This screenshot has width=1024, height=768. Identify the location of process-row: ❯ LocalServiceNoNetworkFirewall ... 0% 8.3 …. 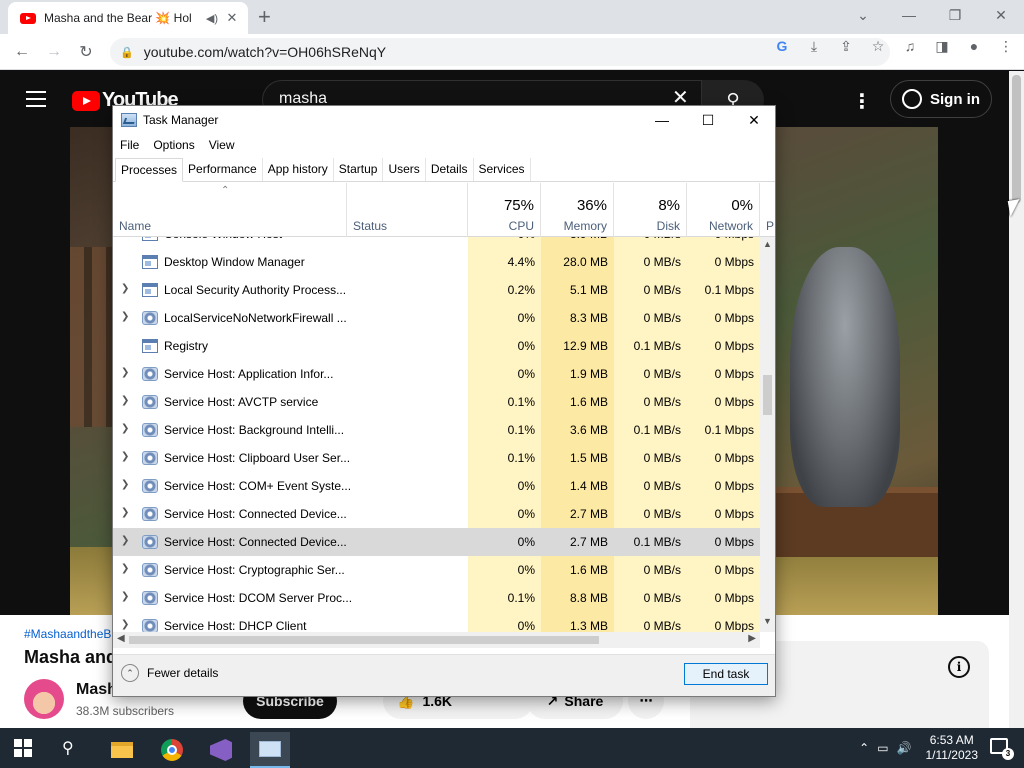
(436, 318).